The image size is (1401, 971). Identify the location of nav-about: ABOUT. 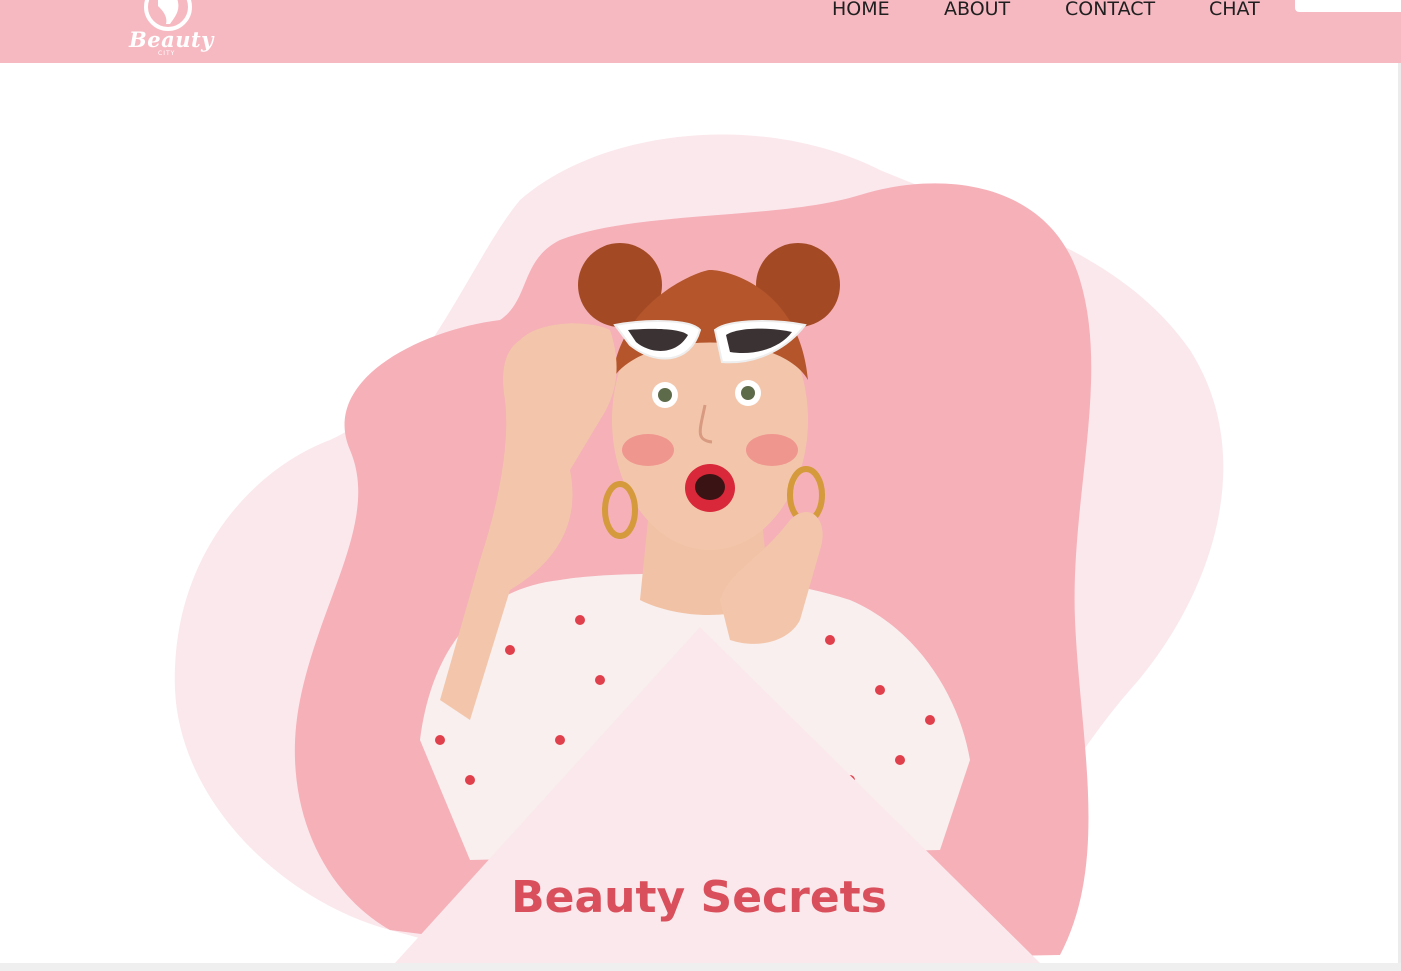
(977, 12).